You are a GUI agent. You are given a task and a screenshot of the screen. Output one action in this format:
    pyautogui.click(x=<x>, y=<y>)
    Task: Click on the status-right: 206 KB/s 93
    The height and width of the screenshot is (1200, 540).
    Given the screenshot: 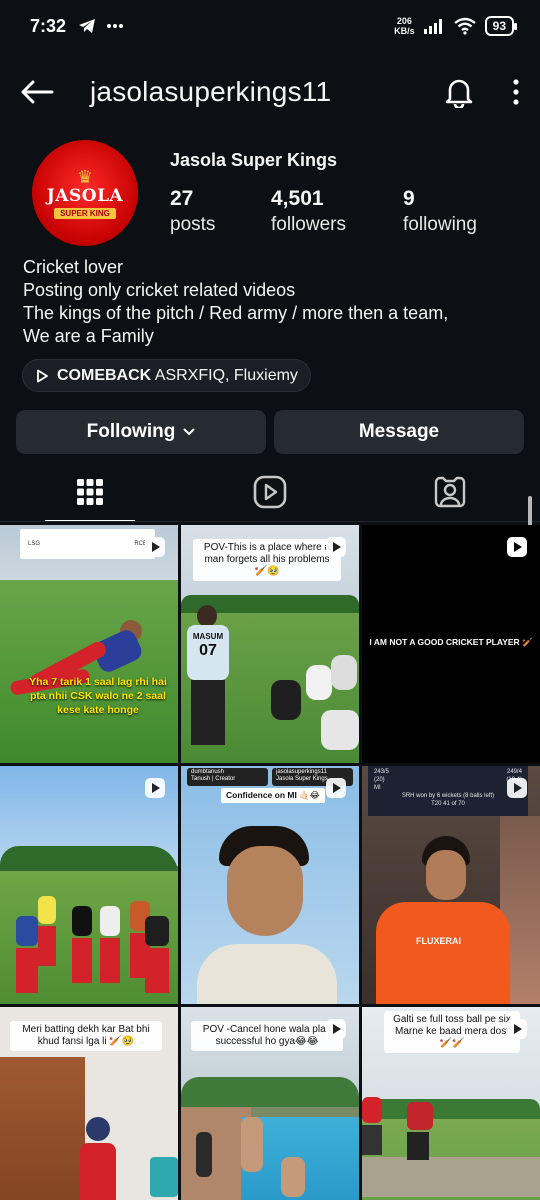 What is the action you would take?
    pyautogui.click(x=456, y=26)
    